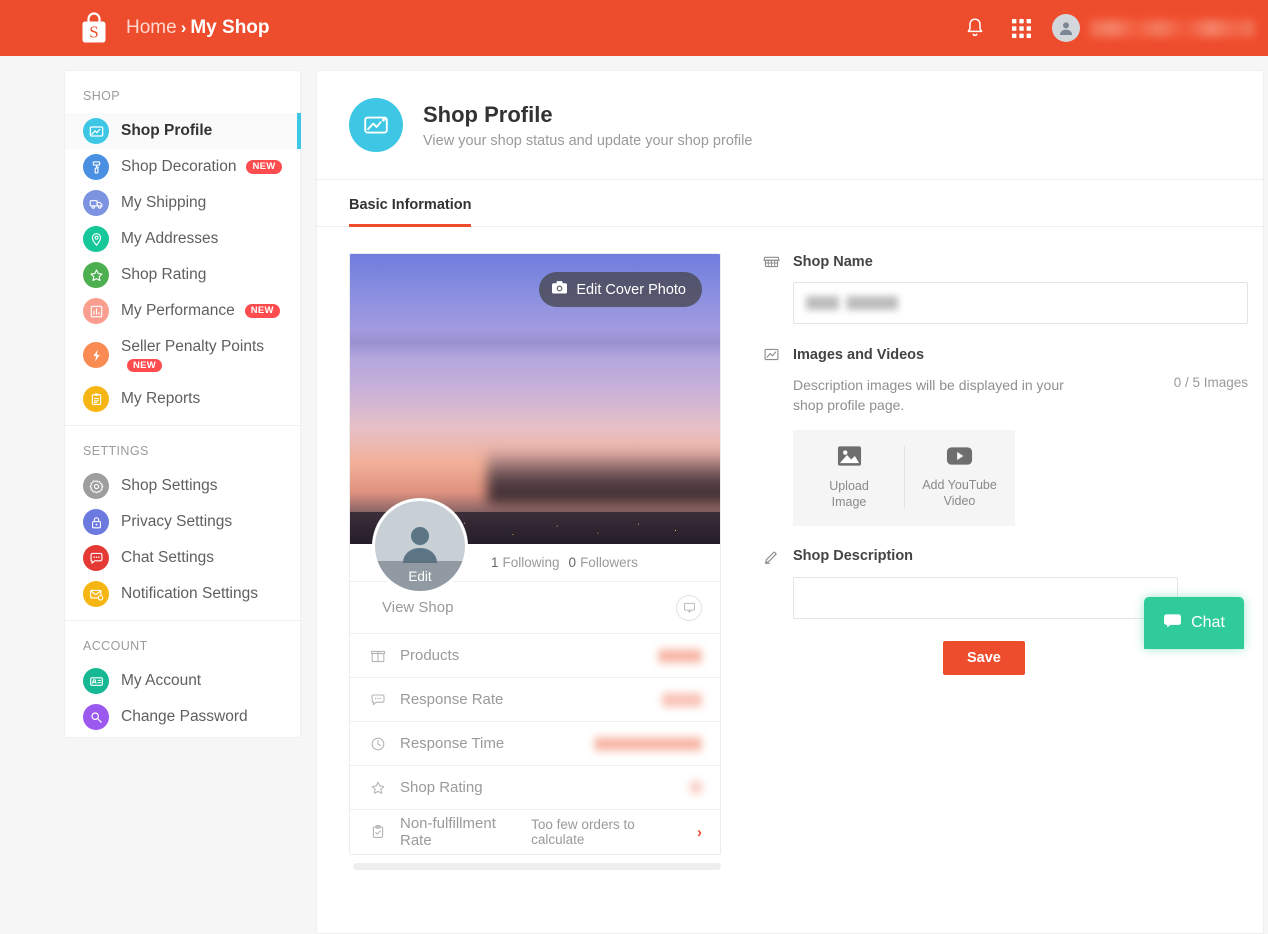 This screenshot has width=1268, height=934. I want to click on sidebar-item-my-reports: My Reports, so click(182, 399).